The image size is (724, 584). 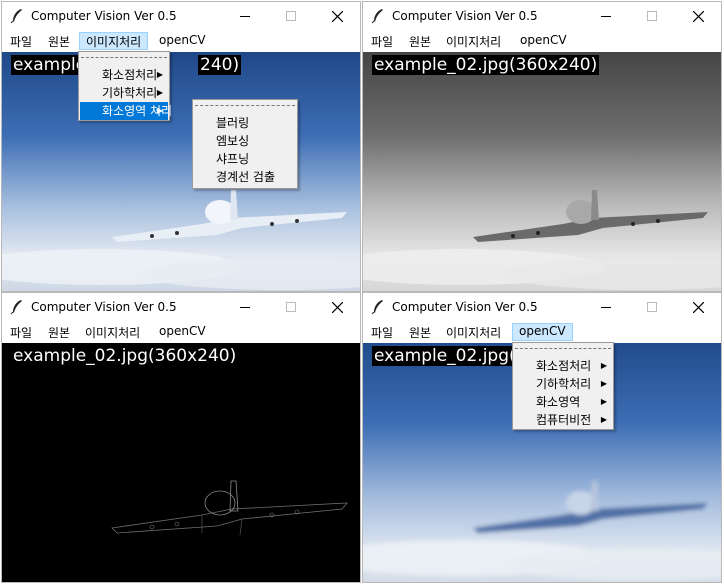 What do you see at coordinates (245, 123) in the screenshot?
I see `menu-item-blurring: 블러링` at bounding box center [245, 123].